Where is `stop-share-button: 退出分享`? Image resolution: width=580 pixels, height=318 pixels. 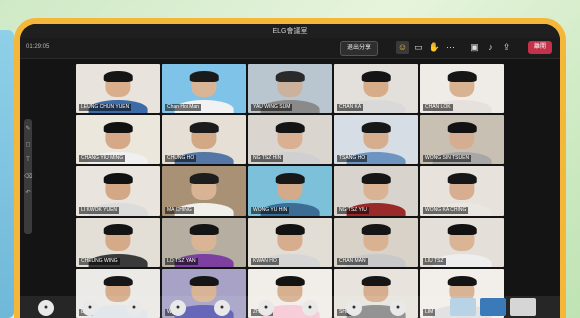
stop-share-button: 退出分享 is located at coordinates (359, 48).